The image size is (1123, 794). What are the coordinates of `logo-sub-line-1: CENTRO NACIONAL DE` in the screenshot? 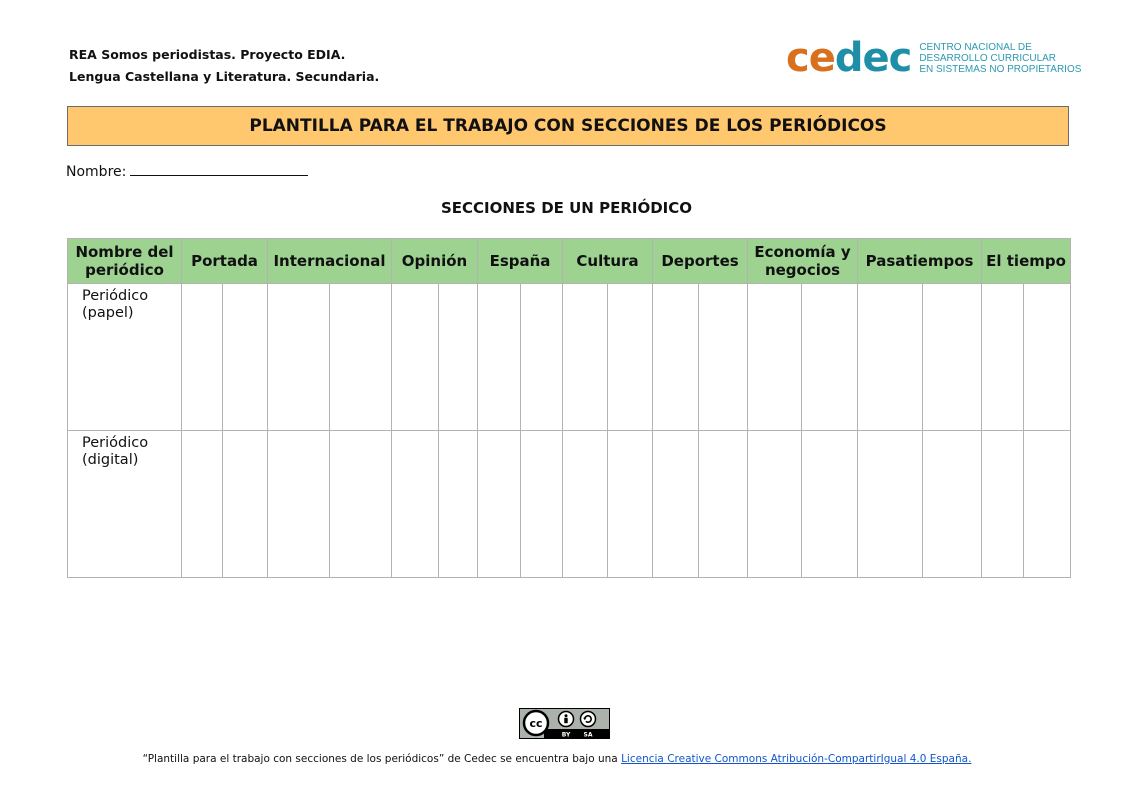 It's located at (975, 47).